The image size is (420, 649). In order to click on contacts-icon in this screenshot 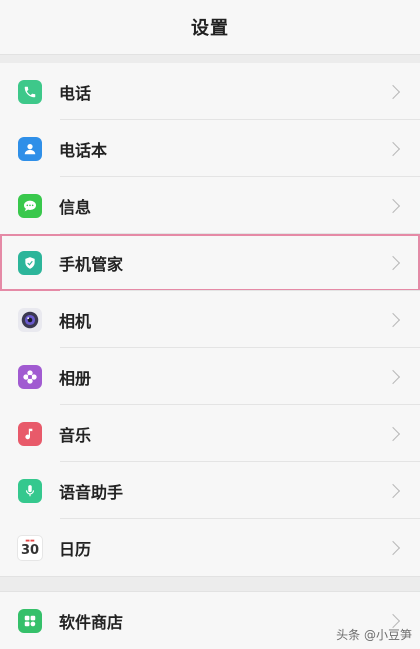, I will do `click(30, 148)`.